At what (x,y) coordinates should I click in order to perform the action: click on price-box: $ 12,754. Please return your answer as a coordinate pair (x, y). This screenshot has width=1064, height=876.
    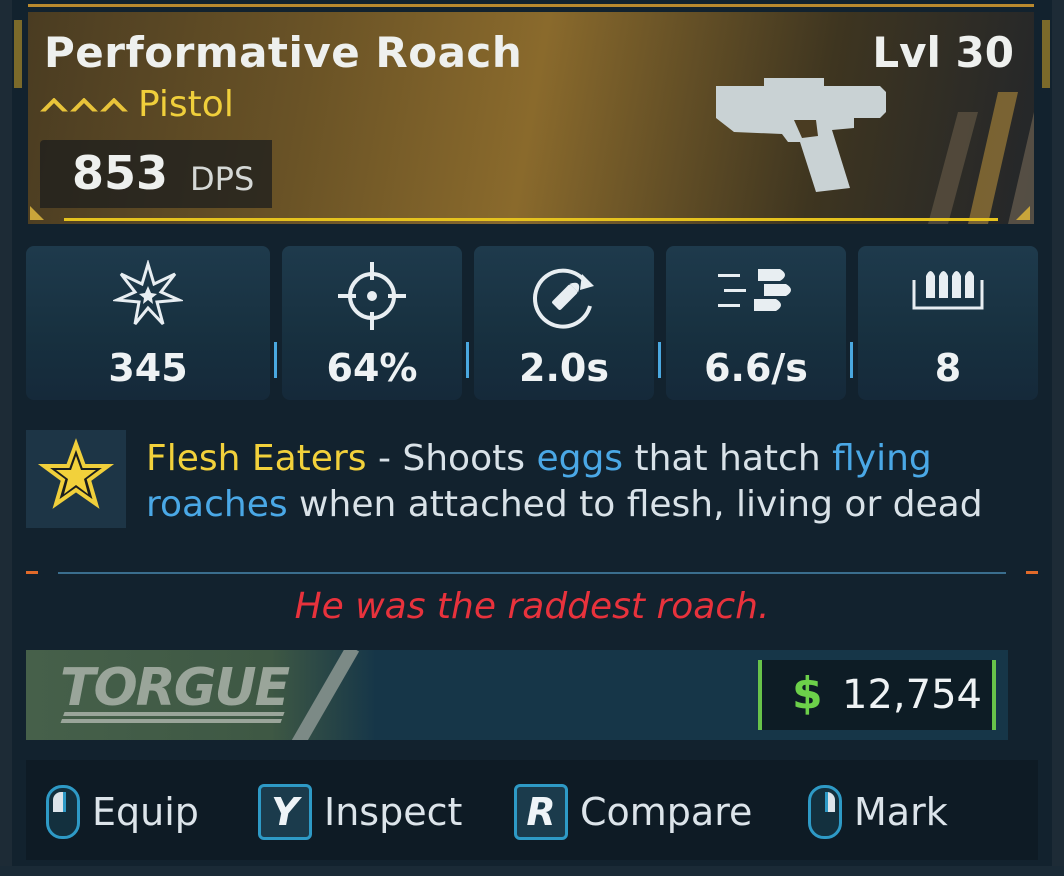
    Looking at the image, I should click on (877, 695).